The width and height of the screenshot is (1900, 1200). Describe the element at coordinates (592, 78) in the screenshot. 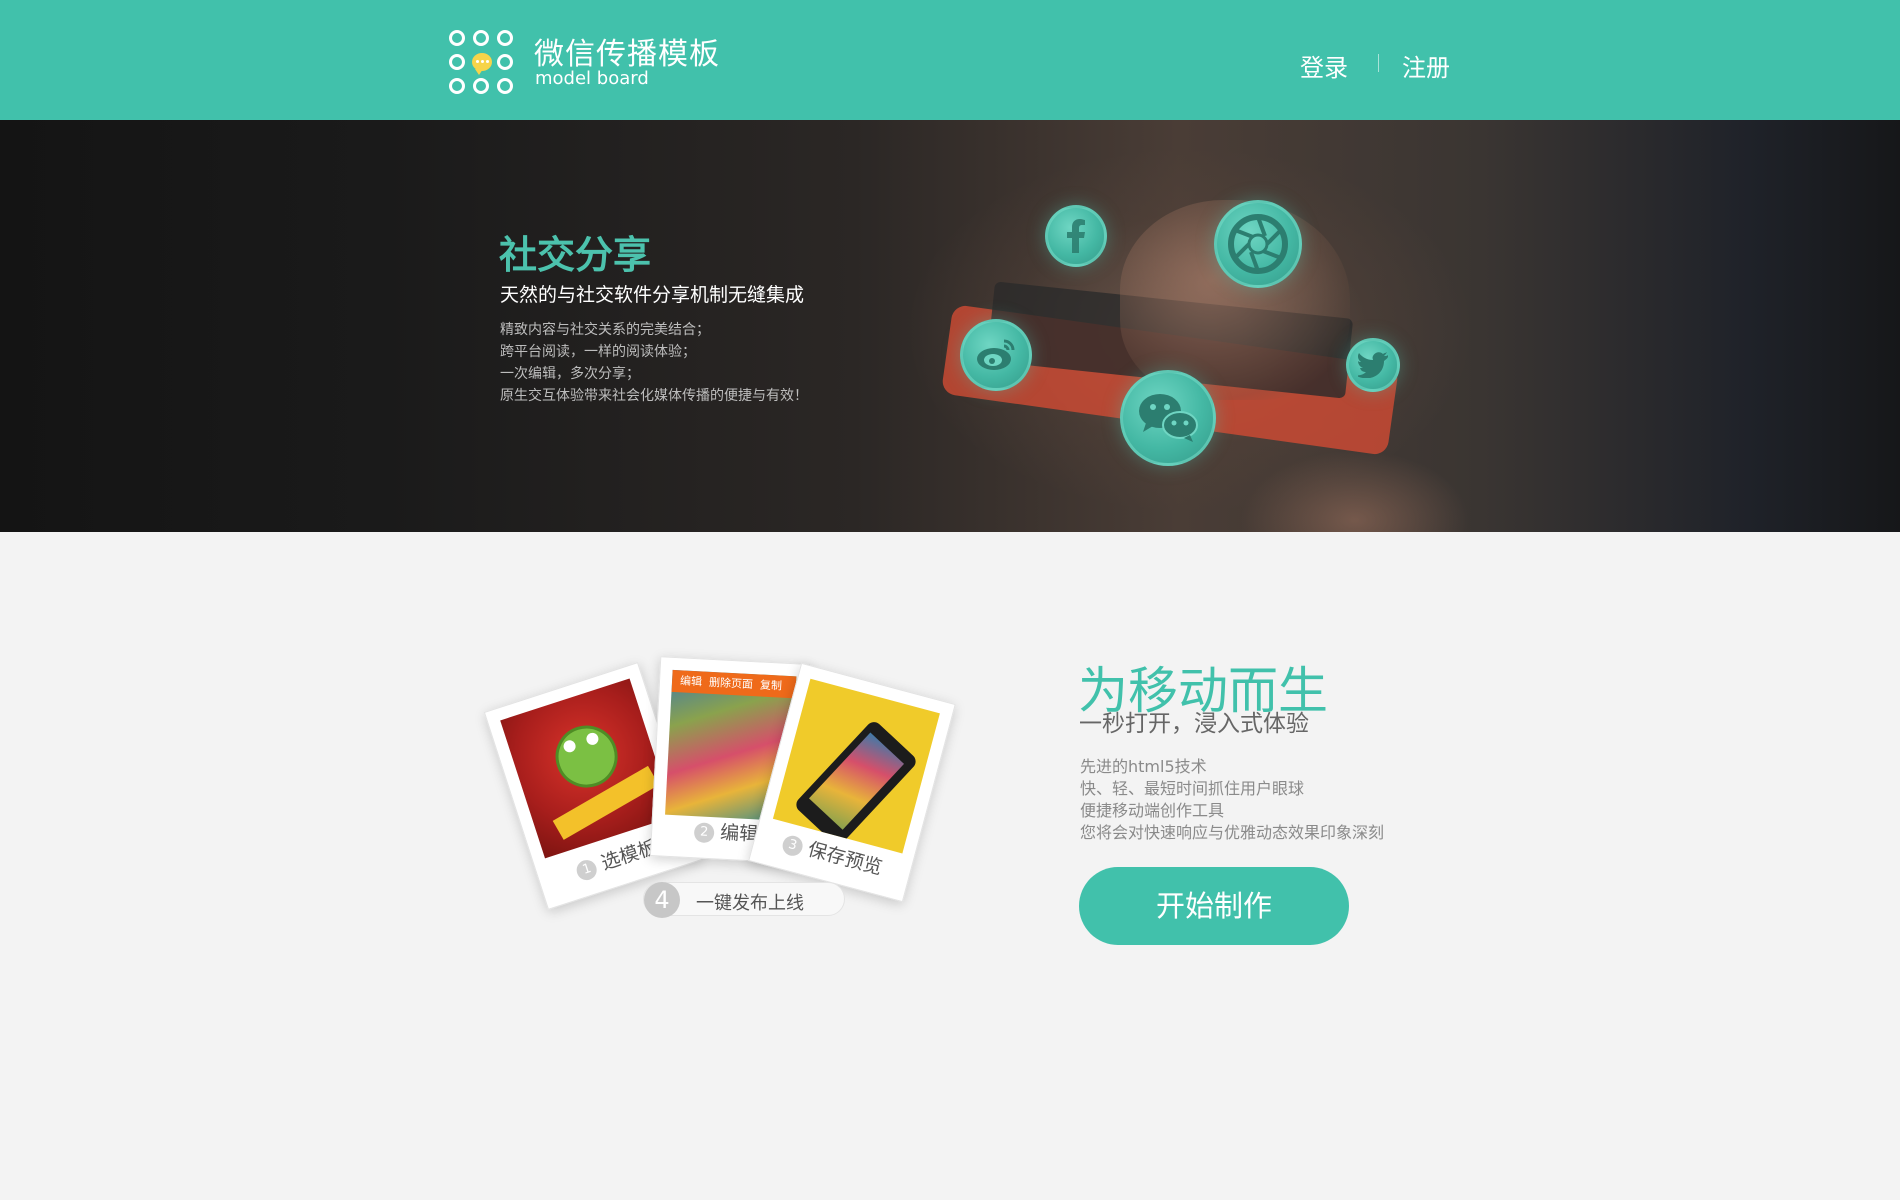

I see `brand-subtitle: model board` at that location.